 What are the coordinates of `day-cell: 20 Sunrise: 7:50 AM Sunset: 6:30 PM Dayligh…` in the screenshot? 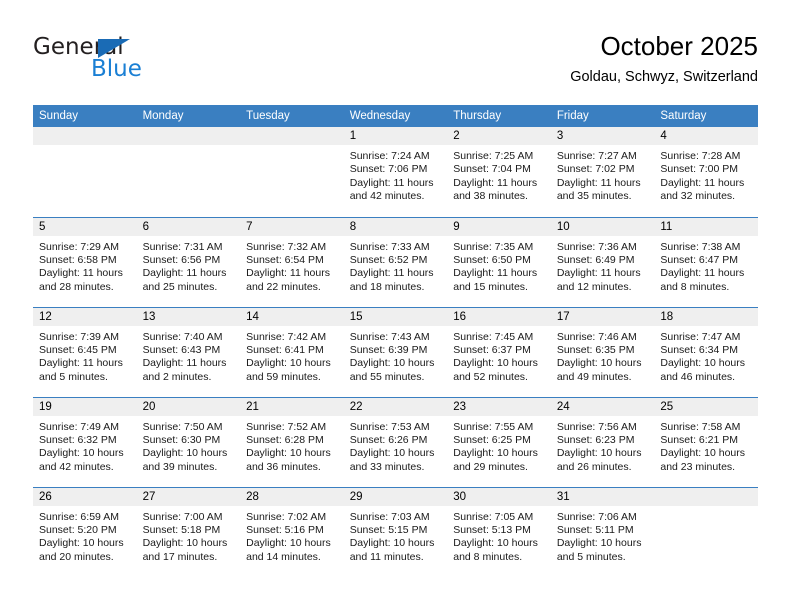 It's located at (188, 441).